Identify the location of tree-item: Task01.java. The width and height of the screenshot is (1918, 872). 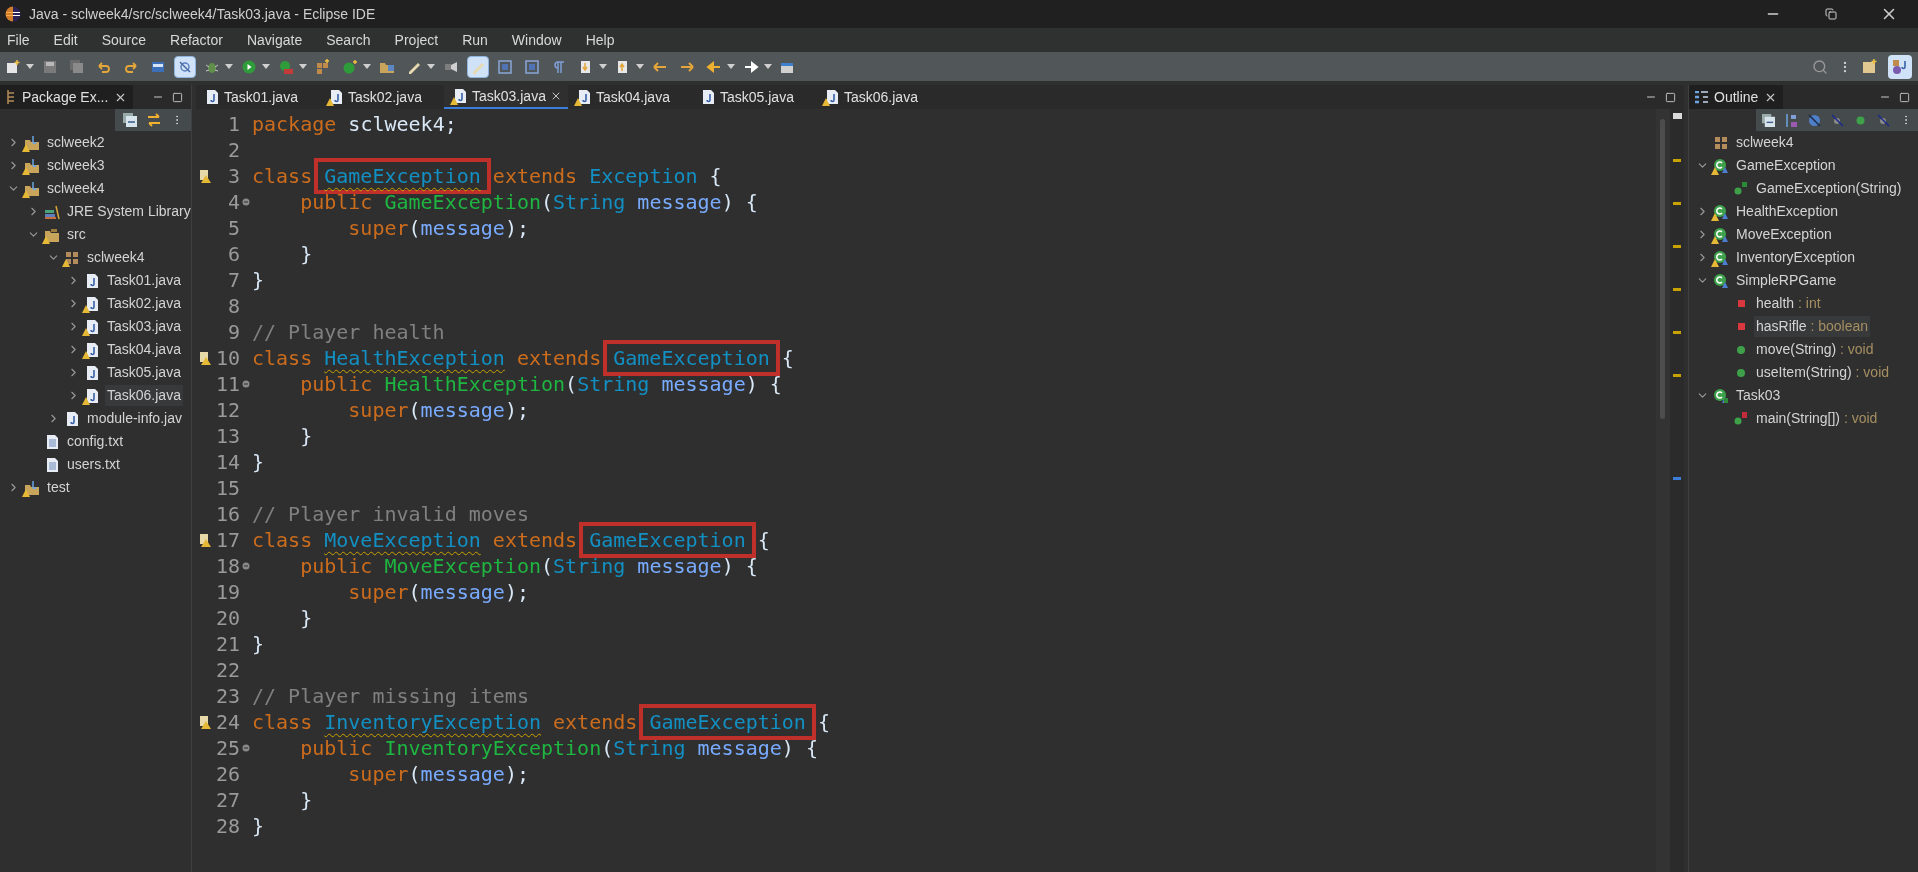
(144, 280).